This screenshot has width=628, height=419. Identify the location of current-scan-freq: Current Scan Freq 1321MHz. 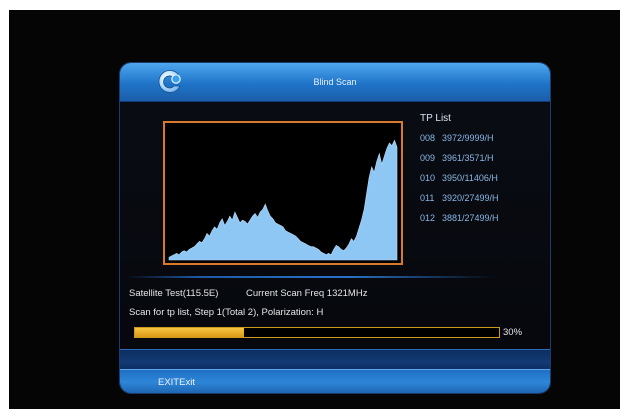
(307, 293).